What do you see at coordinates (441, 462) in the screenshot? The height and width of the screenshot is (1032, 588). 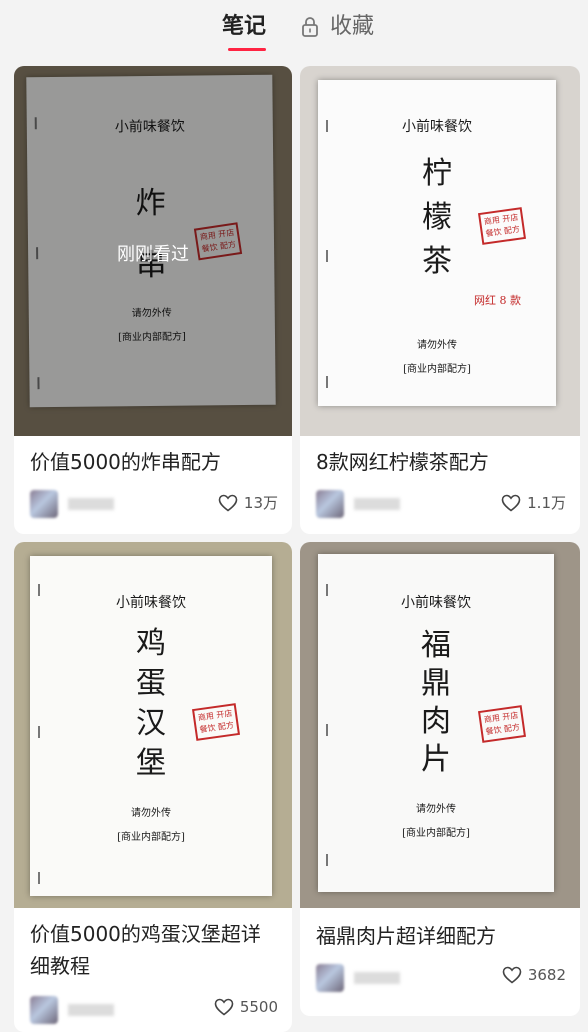 I see `note-title: 8款网红柠檬茶配方` at bounding box center [441, 462].